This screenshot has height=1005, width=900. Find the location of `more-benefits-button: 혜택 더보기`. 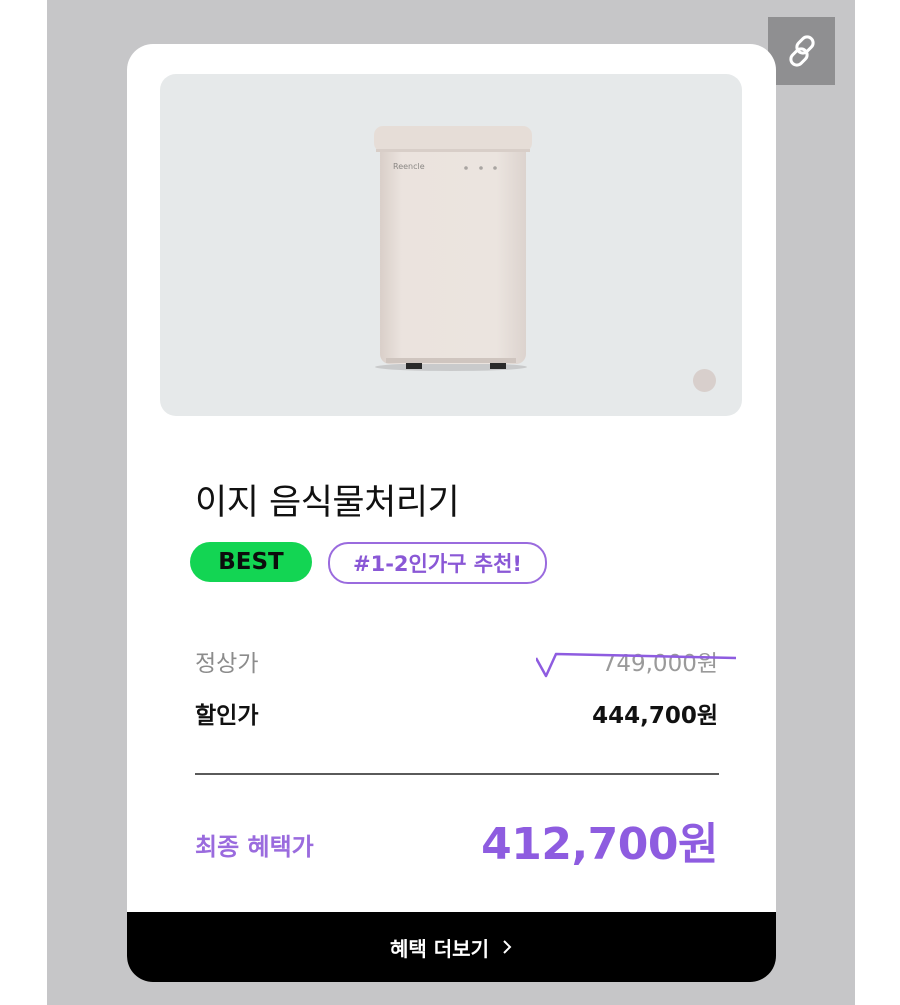

more-benefits-button: 혜택 더보기 is located at coordinates (451, 947).